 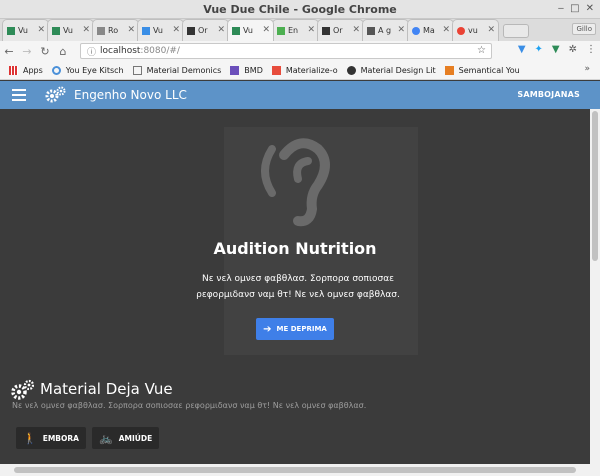 What do you see at coordinates (160, 51) in the screenshot?
I see `url-rest: :8080/#/` at bounding box center [160, 51].